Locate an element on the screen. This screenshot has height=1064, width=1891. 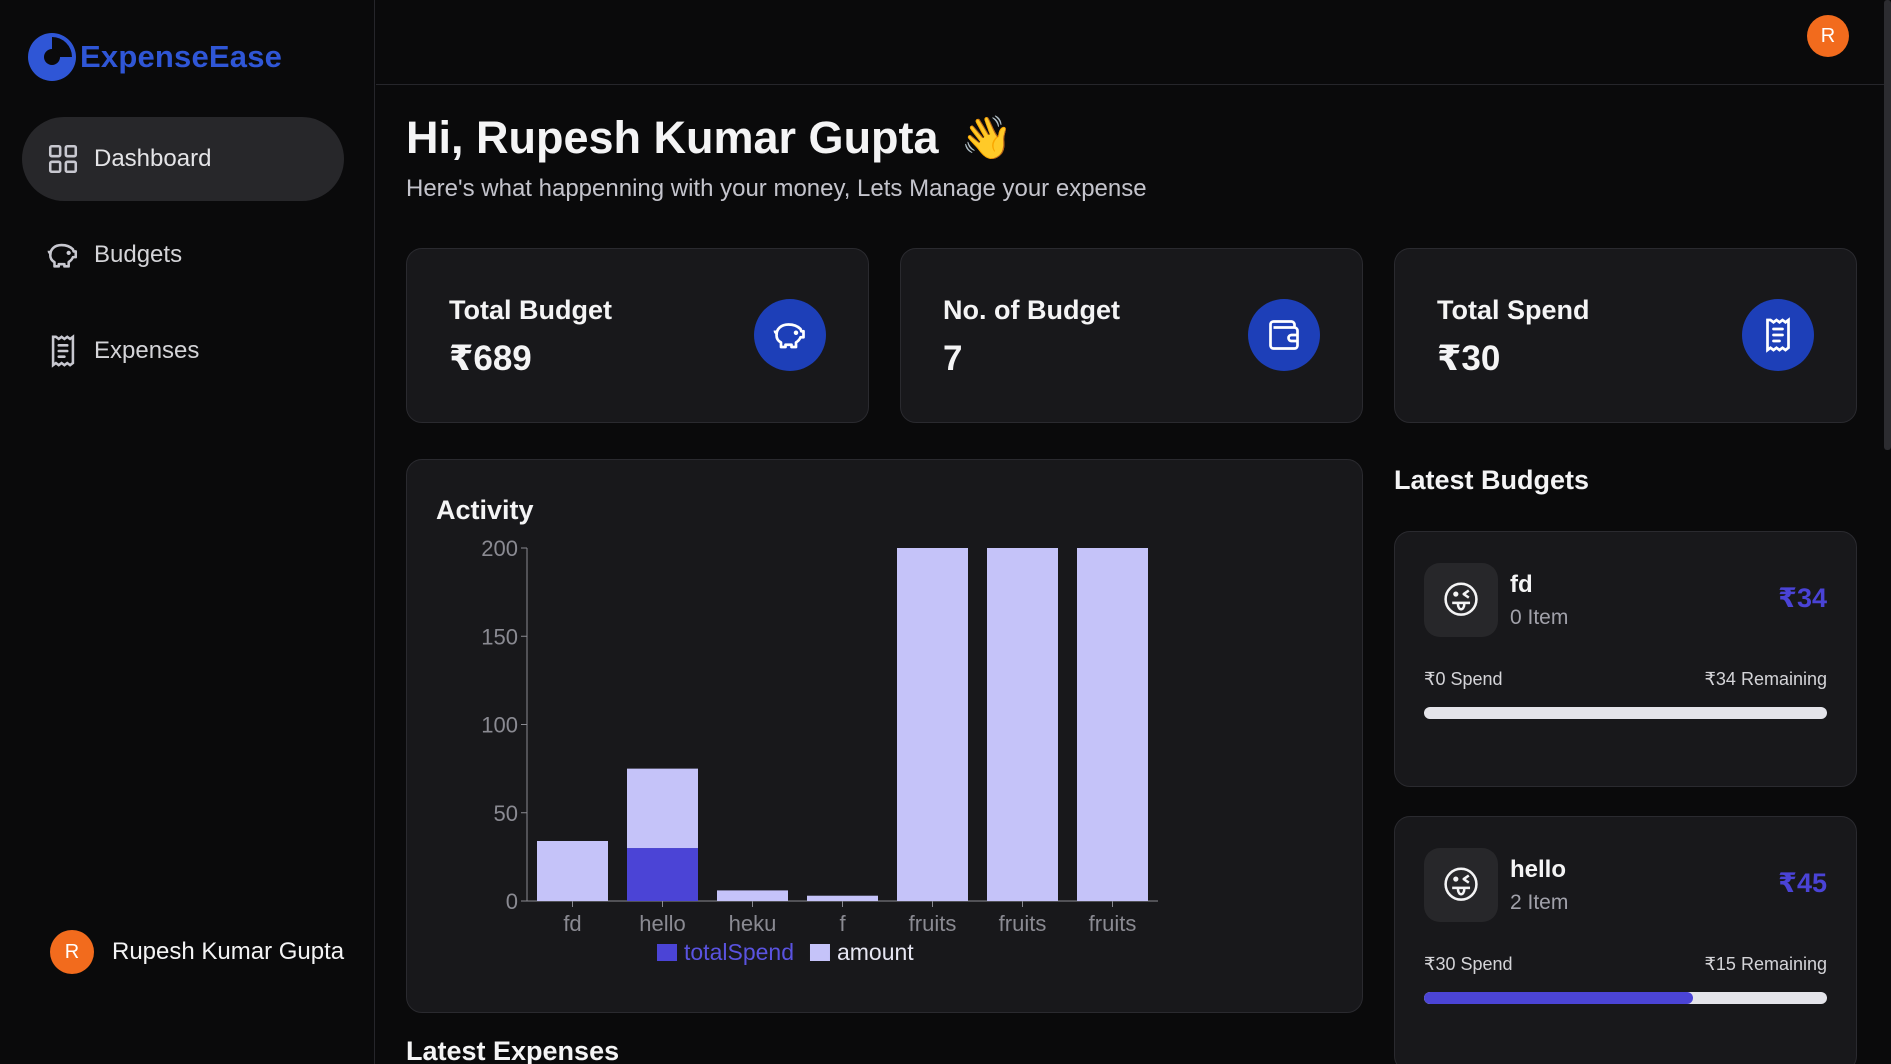
user-profile: R Rupesh Kumar Gupta is located at coordinates (197, 952).